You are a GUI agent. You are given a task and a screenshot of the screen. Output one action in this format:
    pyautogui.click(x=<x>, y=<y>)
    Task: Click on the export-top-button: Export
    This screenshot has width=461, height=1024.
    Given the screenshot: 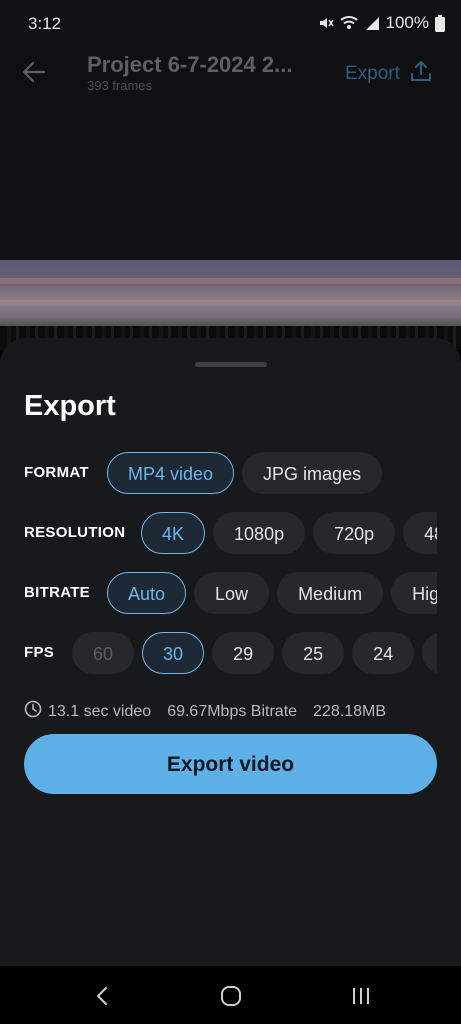 What is the action you would take?
    pyautogui.click(x=388, y=74)
    